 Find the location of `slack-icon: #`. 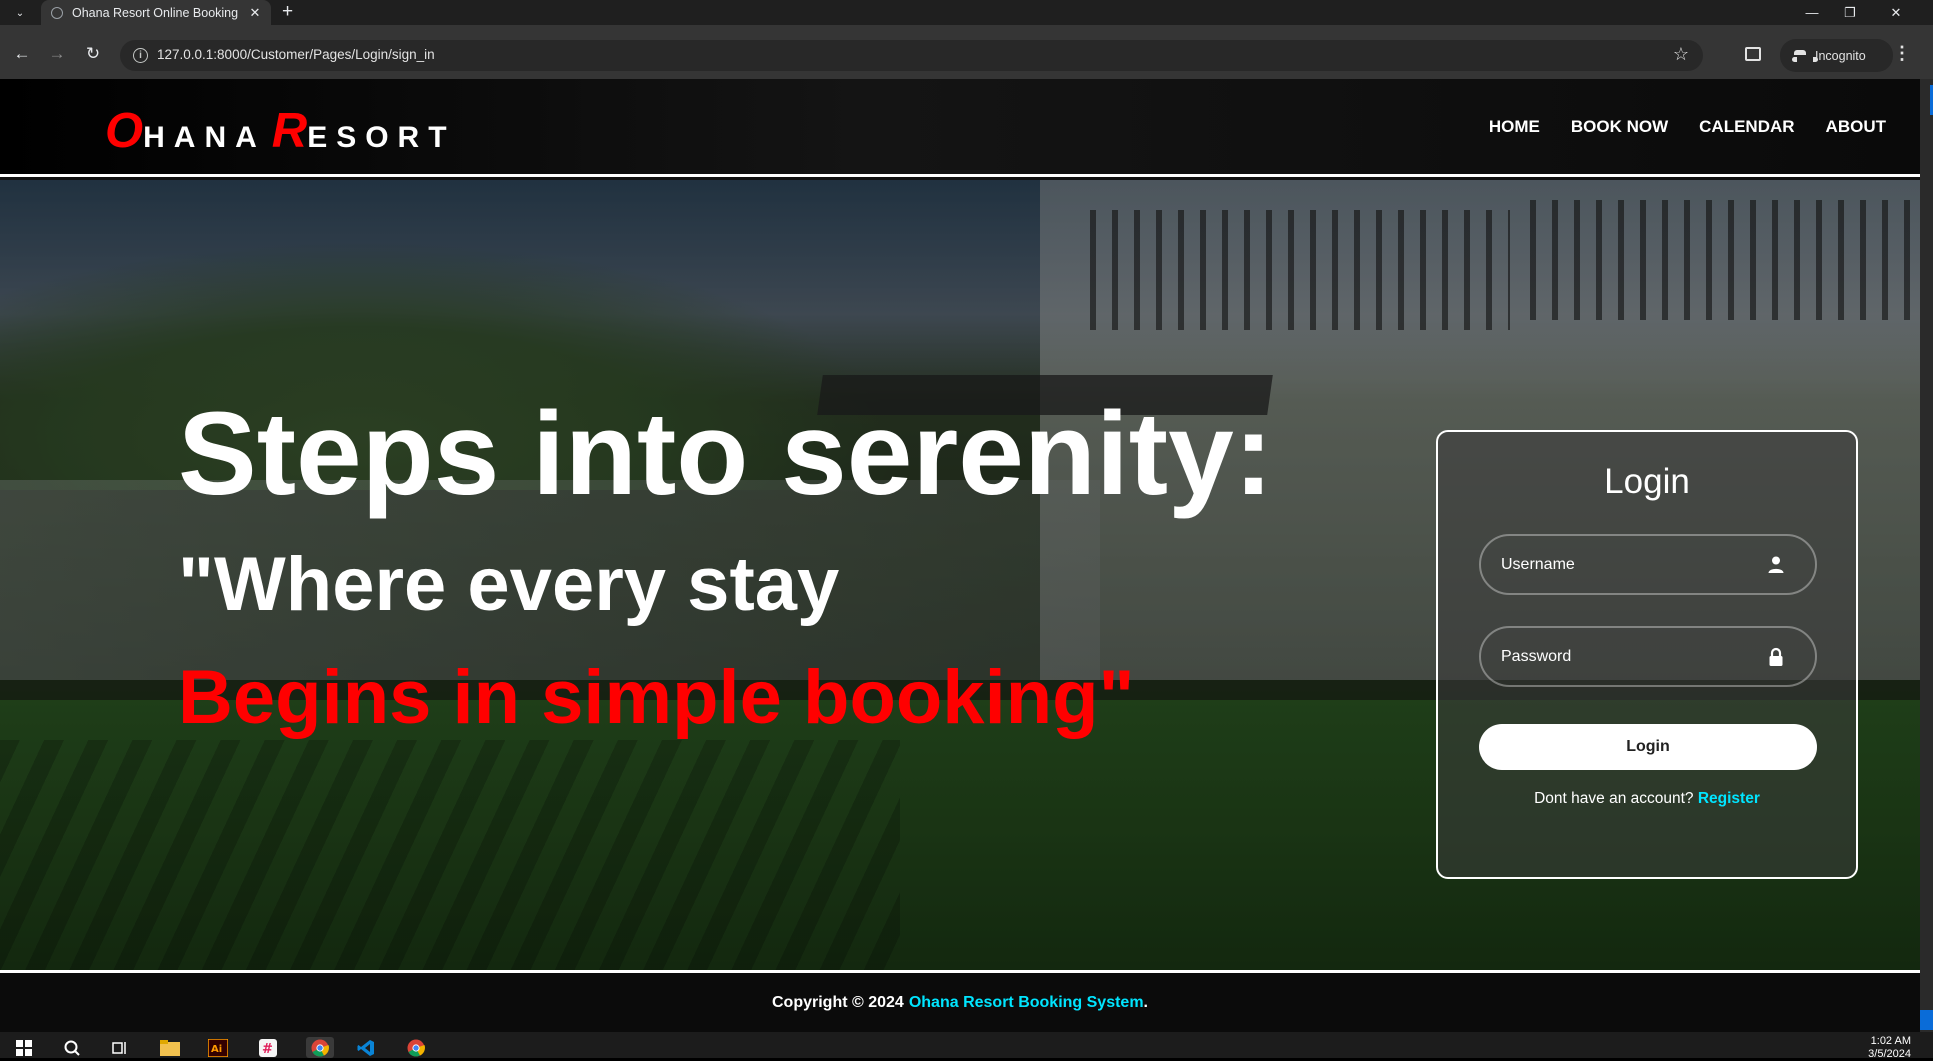

slack-icon: # is located at coordinates (268, 1047).